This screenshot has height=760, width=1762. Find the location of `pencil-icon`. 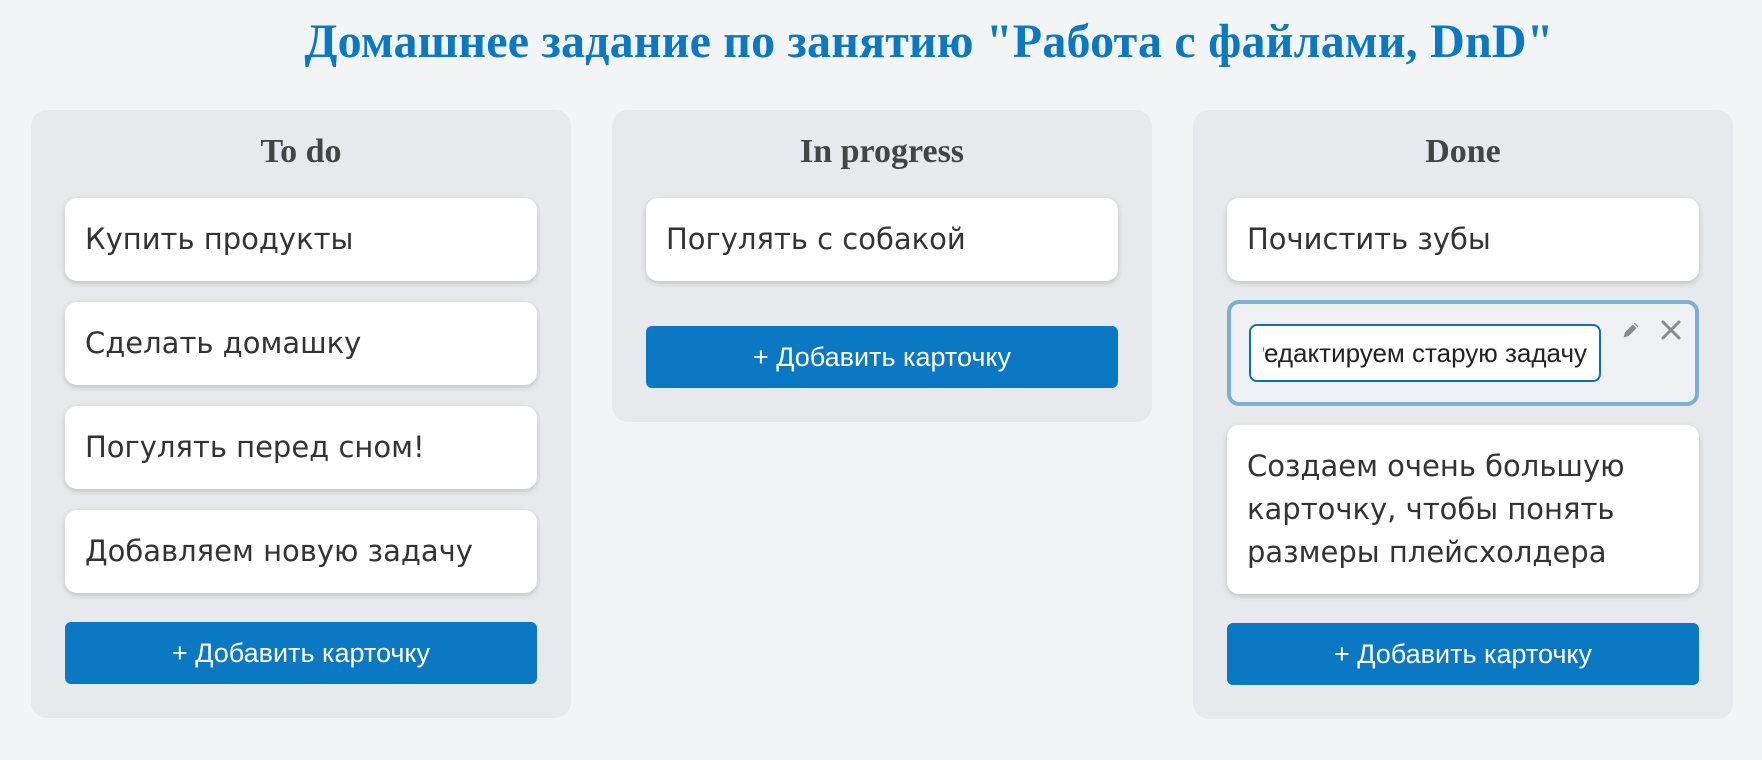

pencil-icon is located at coordinates (1631, 330).